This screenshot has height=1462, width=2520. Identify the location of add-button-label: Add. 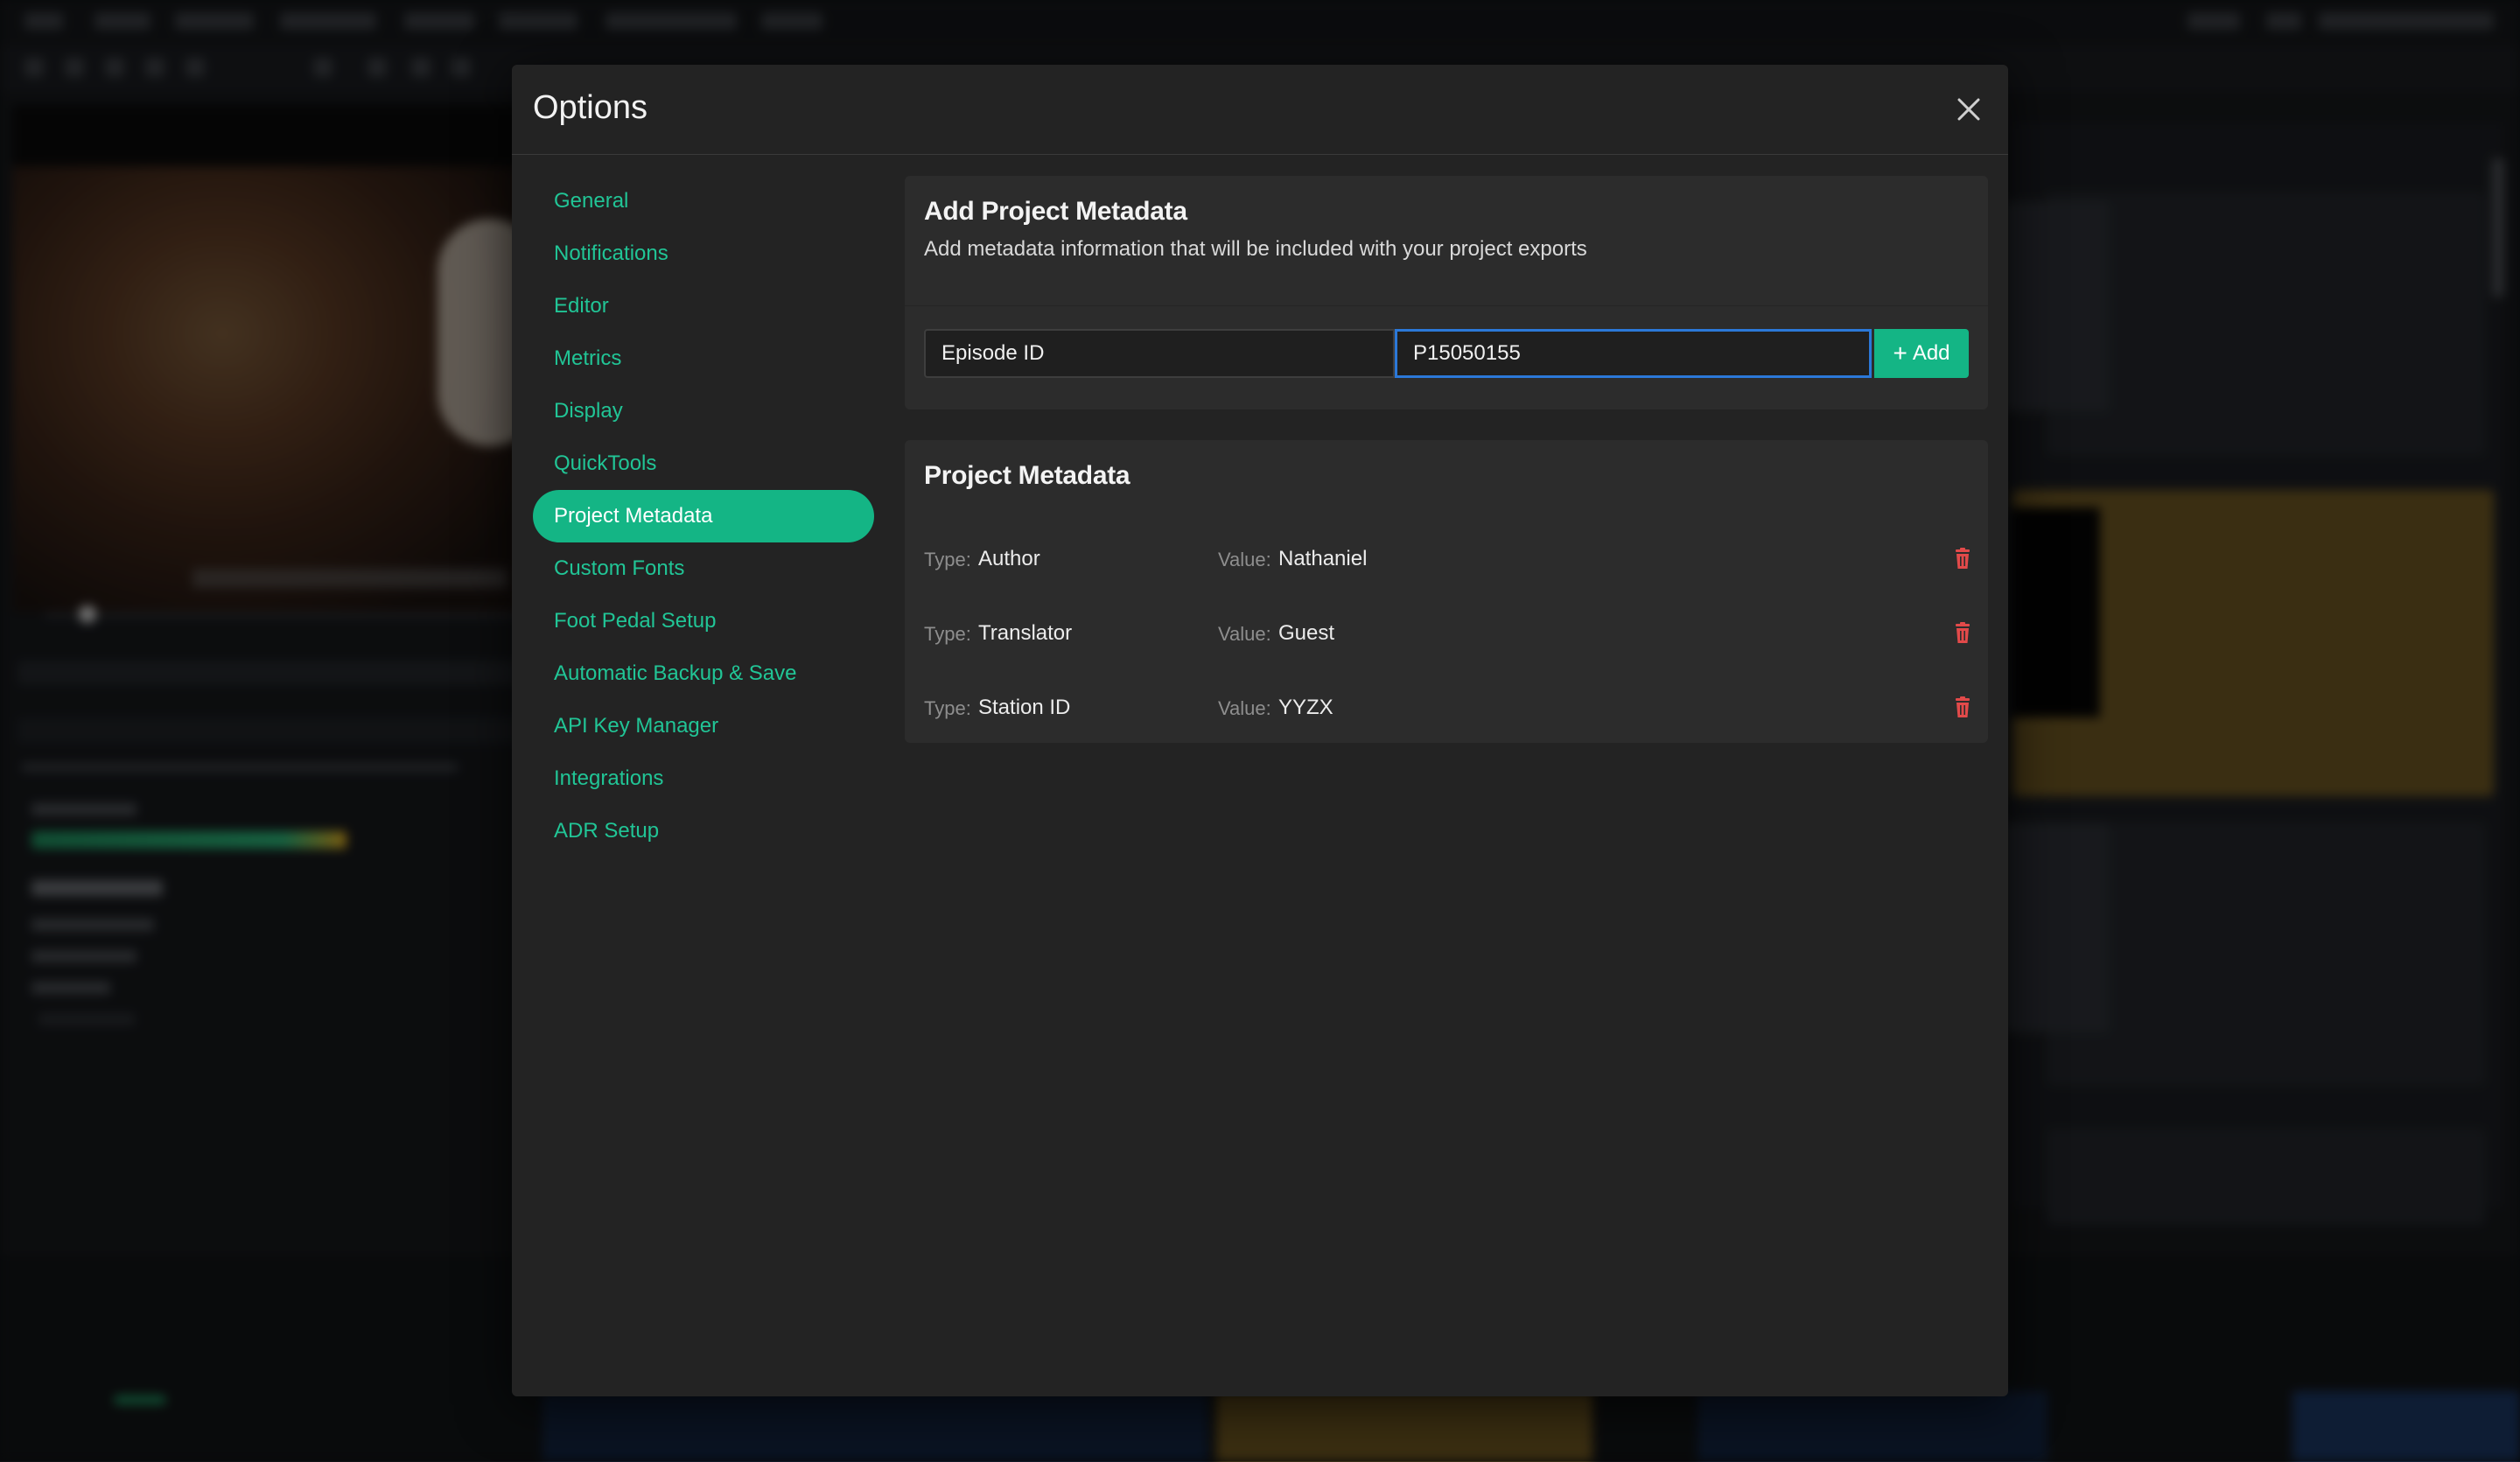
(1931, 353).